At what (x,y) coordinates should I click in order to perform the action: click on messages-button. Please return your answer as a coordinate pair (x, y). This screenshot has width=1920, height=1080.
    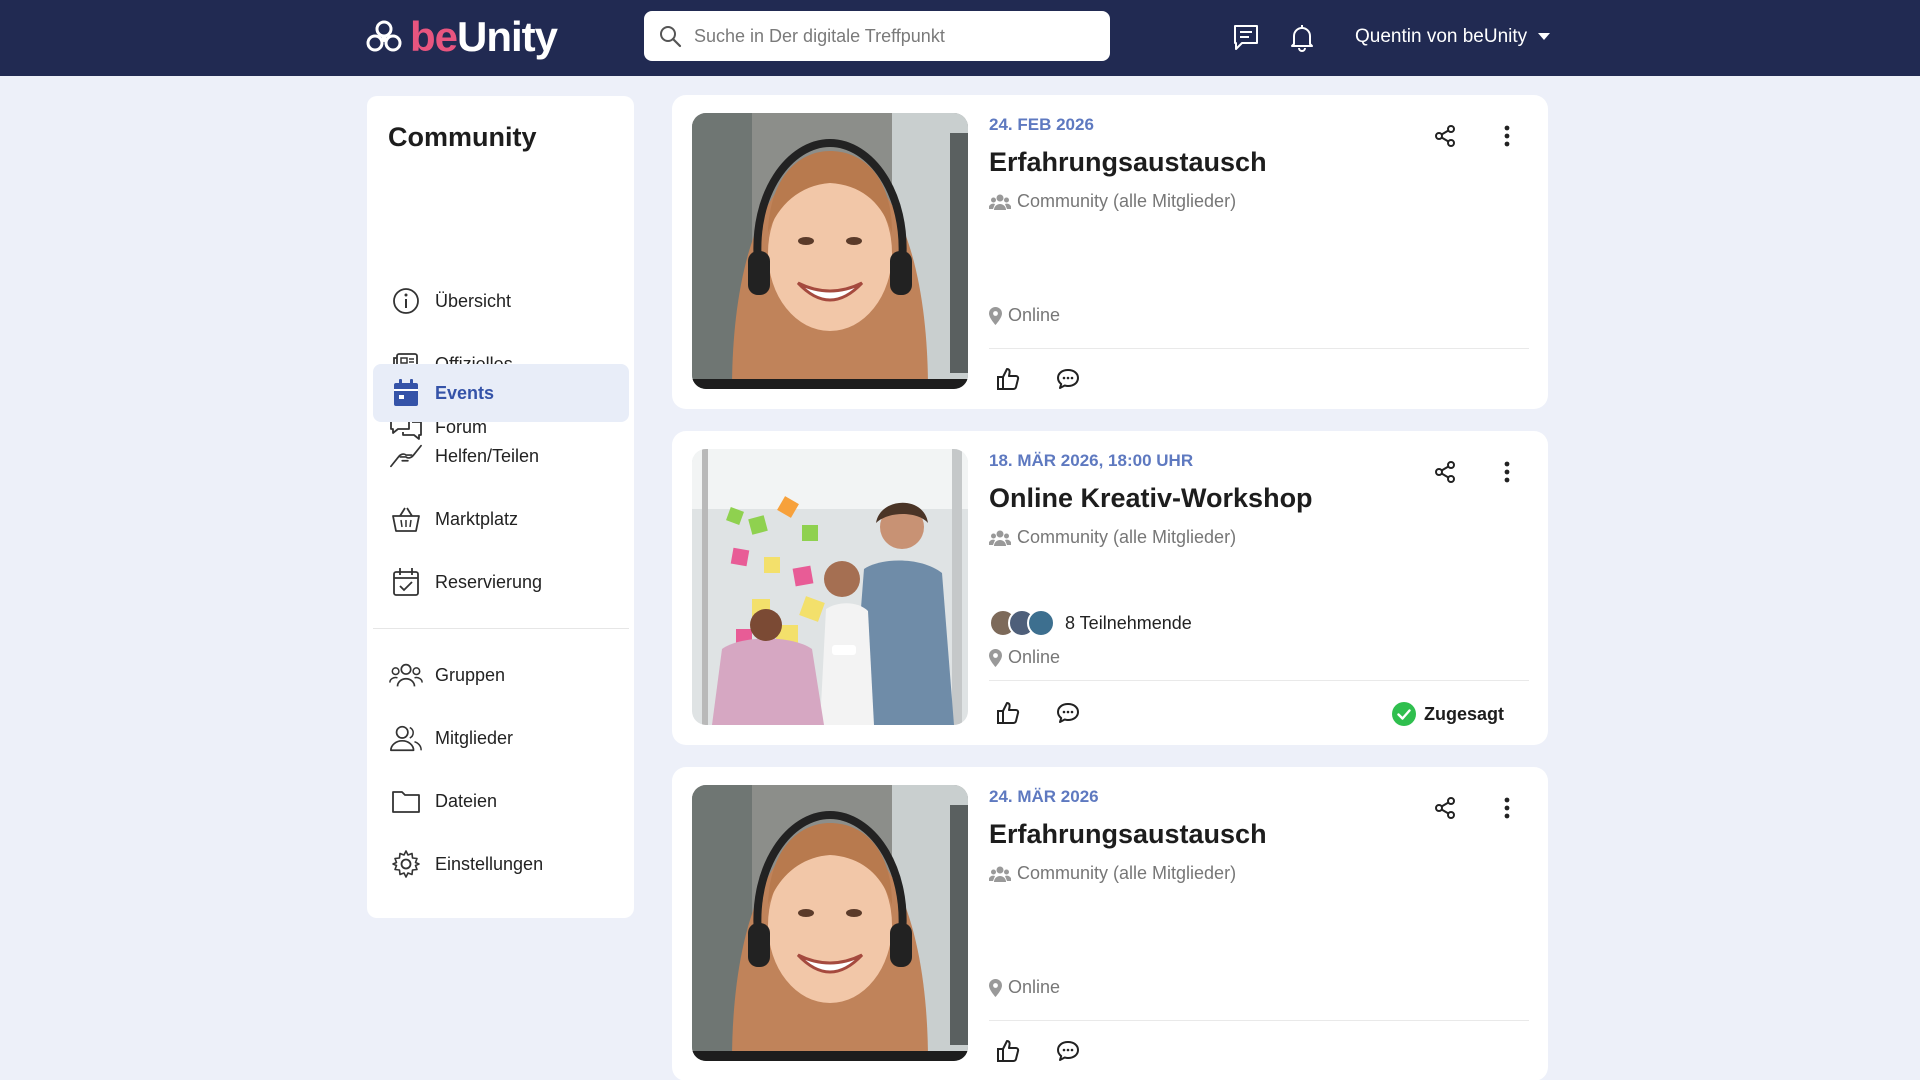
    Looking at the image, I should click on (1246, 37).